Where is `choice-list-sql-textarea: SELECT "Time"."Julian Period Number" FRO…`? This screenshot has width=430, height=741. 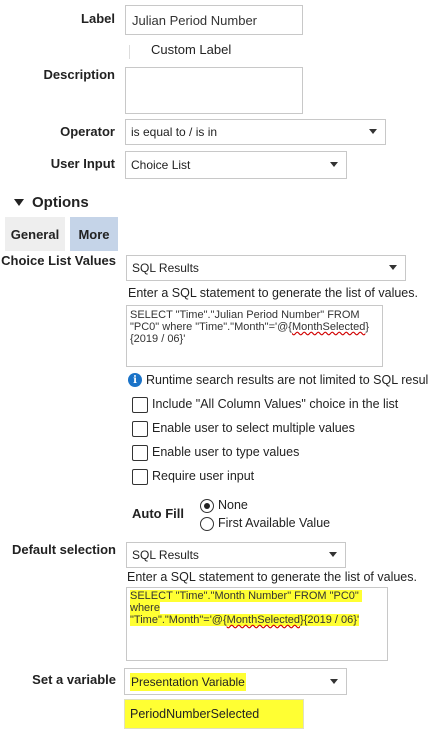 choice-list-sql-textarea: SELECT "Time"."Julian Period Number" FRO… is located at coordinates (254, 336).